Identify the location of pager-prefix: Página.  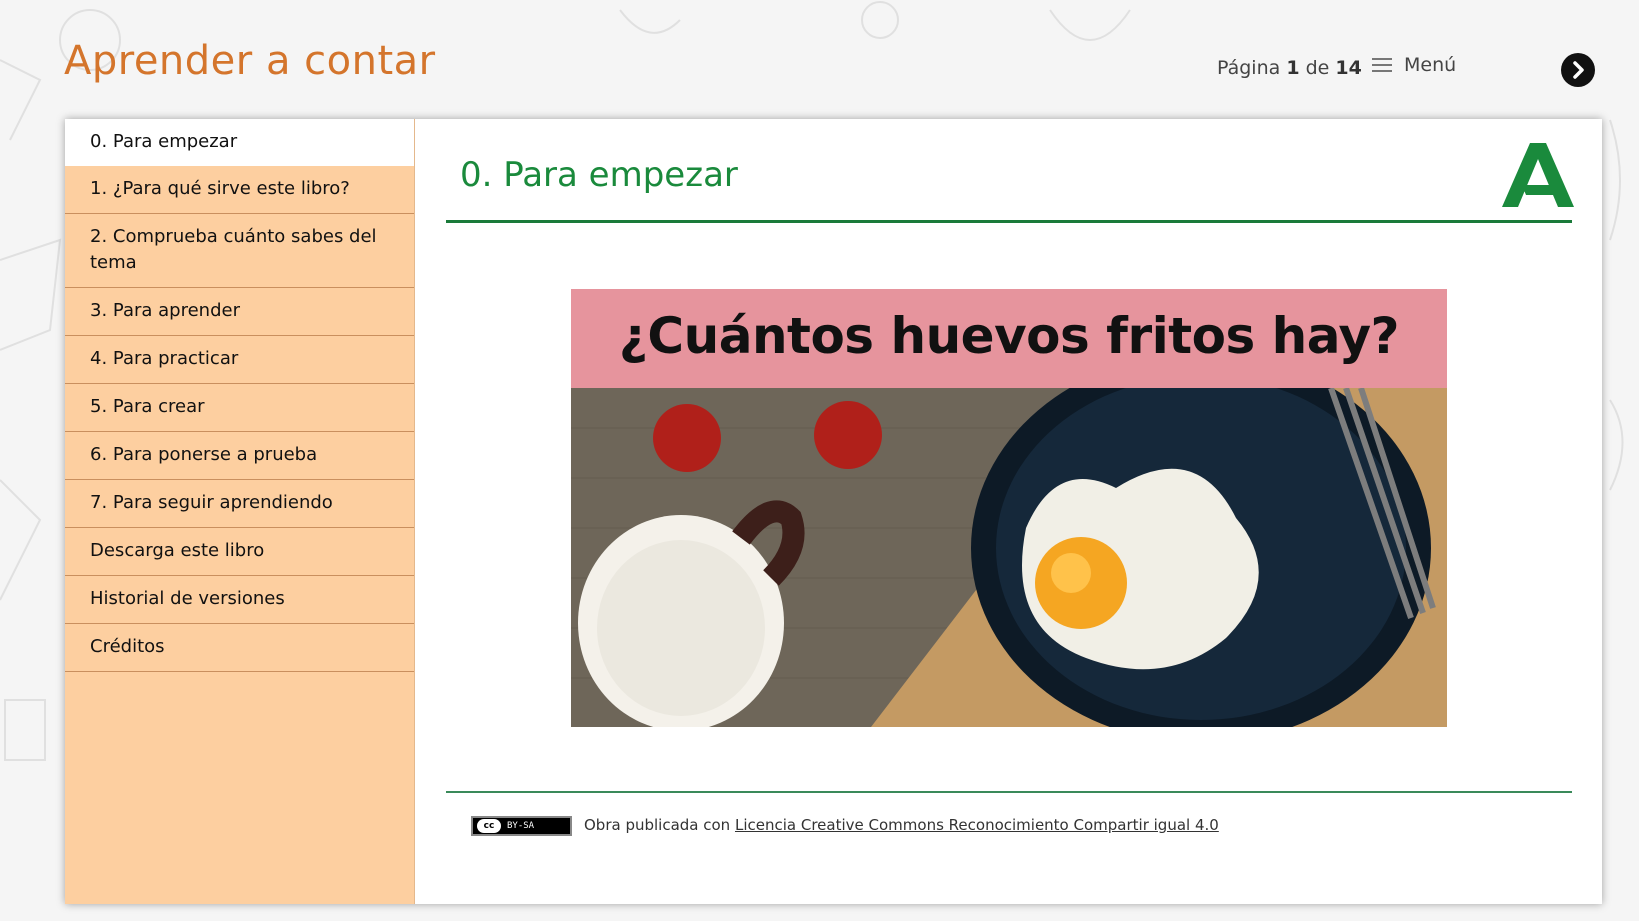
(1249, 68).